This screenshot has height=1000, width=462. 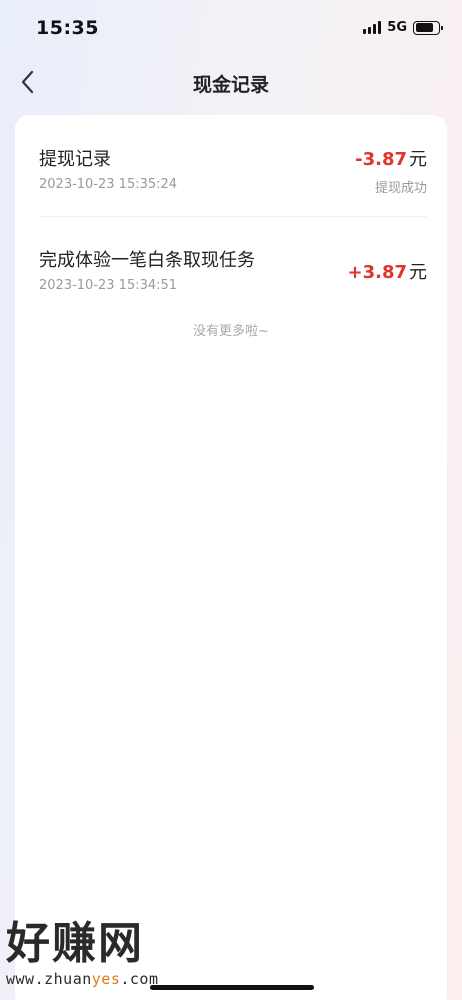 I want to click on watermark-logo: 好赚网 www.zhuanyes.com, so click(x=106, y=955).